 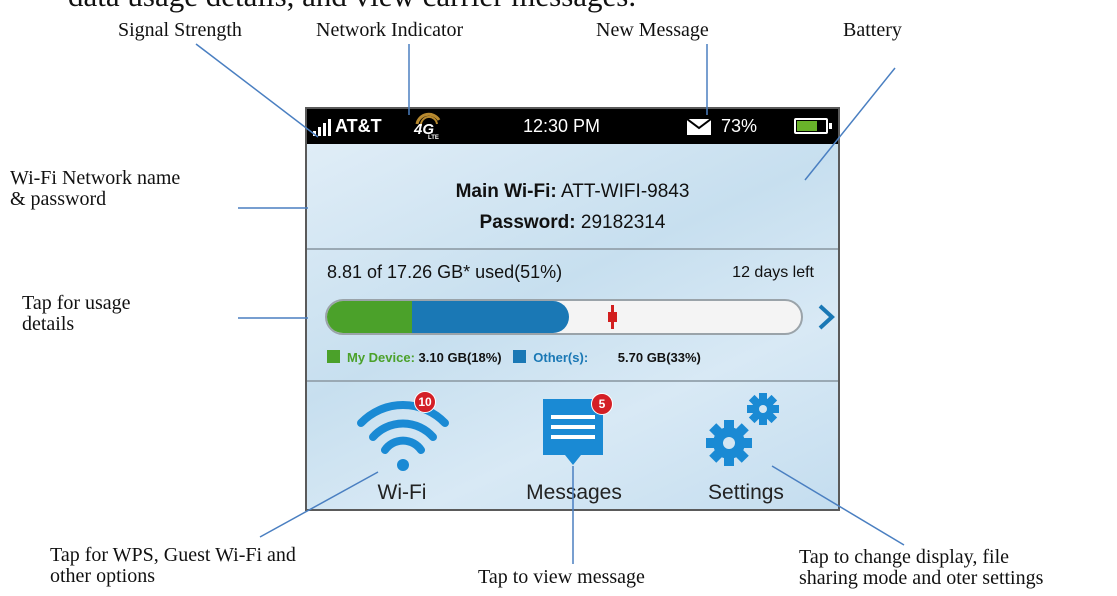 I want to click on callout-wifi-network-line2: & password, so click(x=58, y=199).